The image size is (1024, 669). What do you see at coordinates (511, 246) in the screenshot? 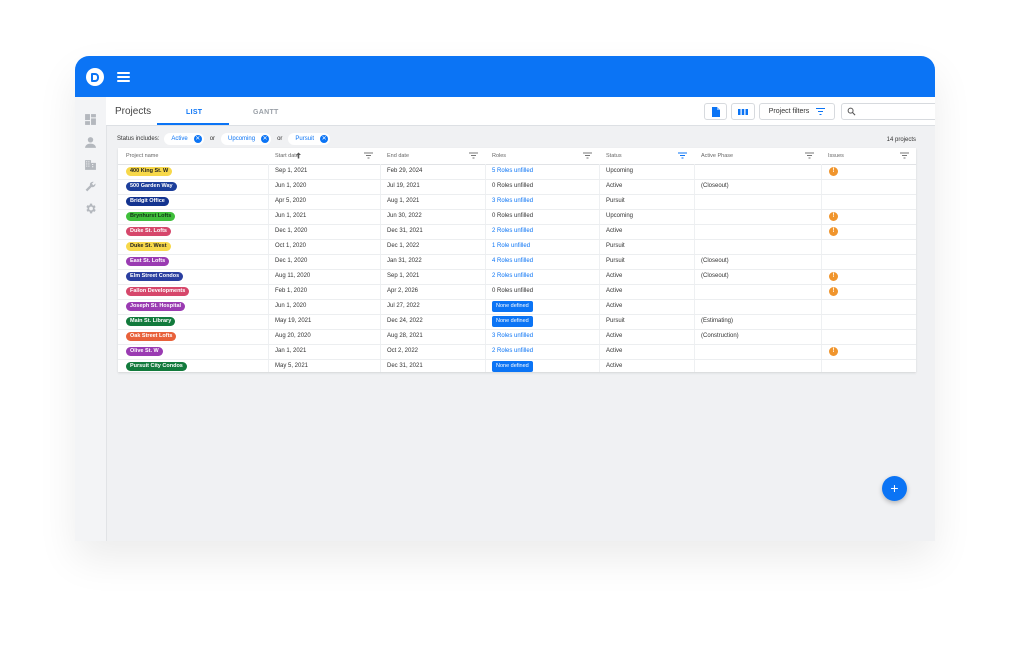
I see `roles-unfilled-link: 1 Role unfilled` at bounding box center [511, 246].